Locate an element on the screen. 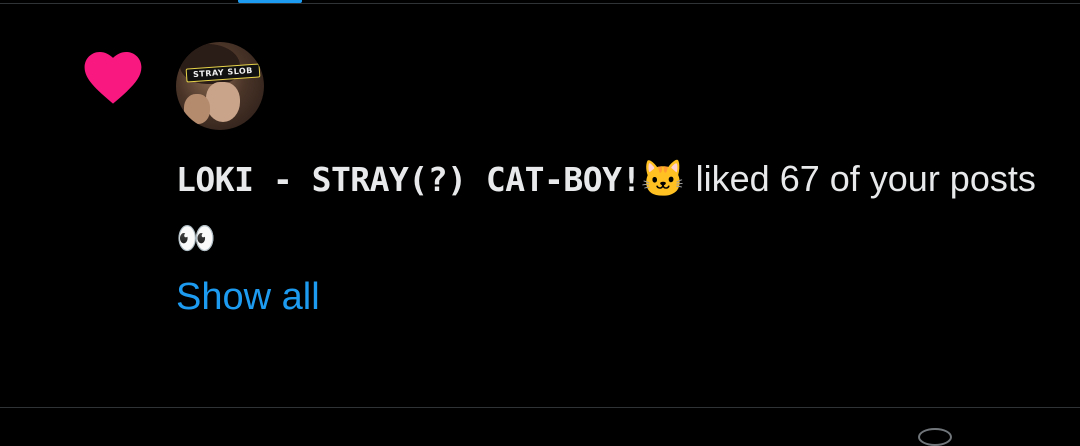 This screenshot has height=446, width=1080. action-text: liked 67 of your posts is located at coordinates (860, 178).